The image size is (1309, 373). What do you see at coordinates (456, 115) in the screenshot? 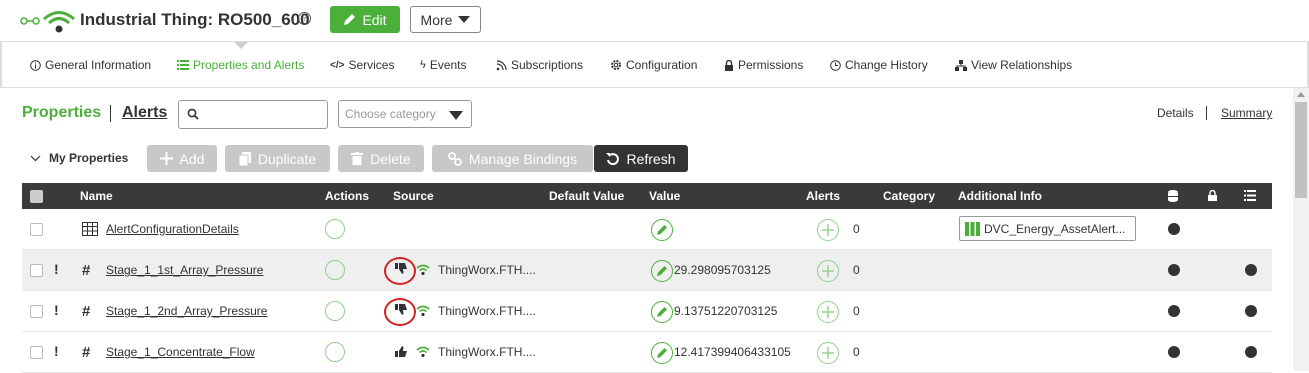
I see `chevron-down-icon` at bounding box center [456, 115].